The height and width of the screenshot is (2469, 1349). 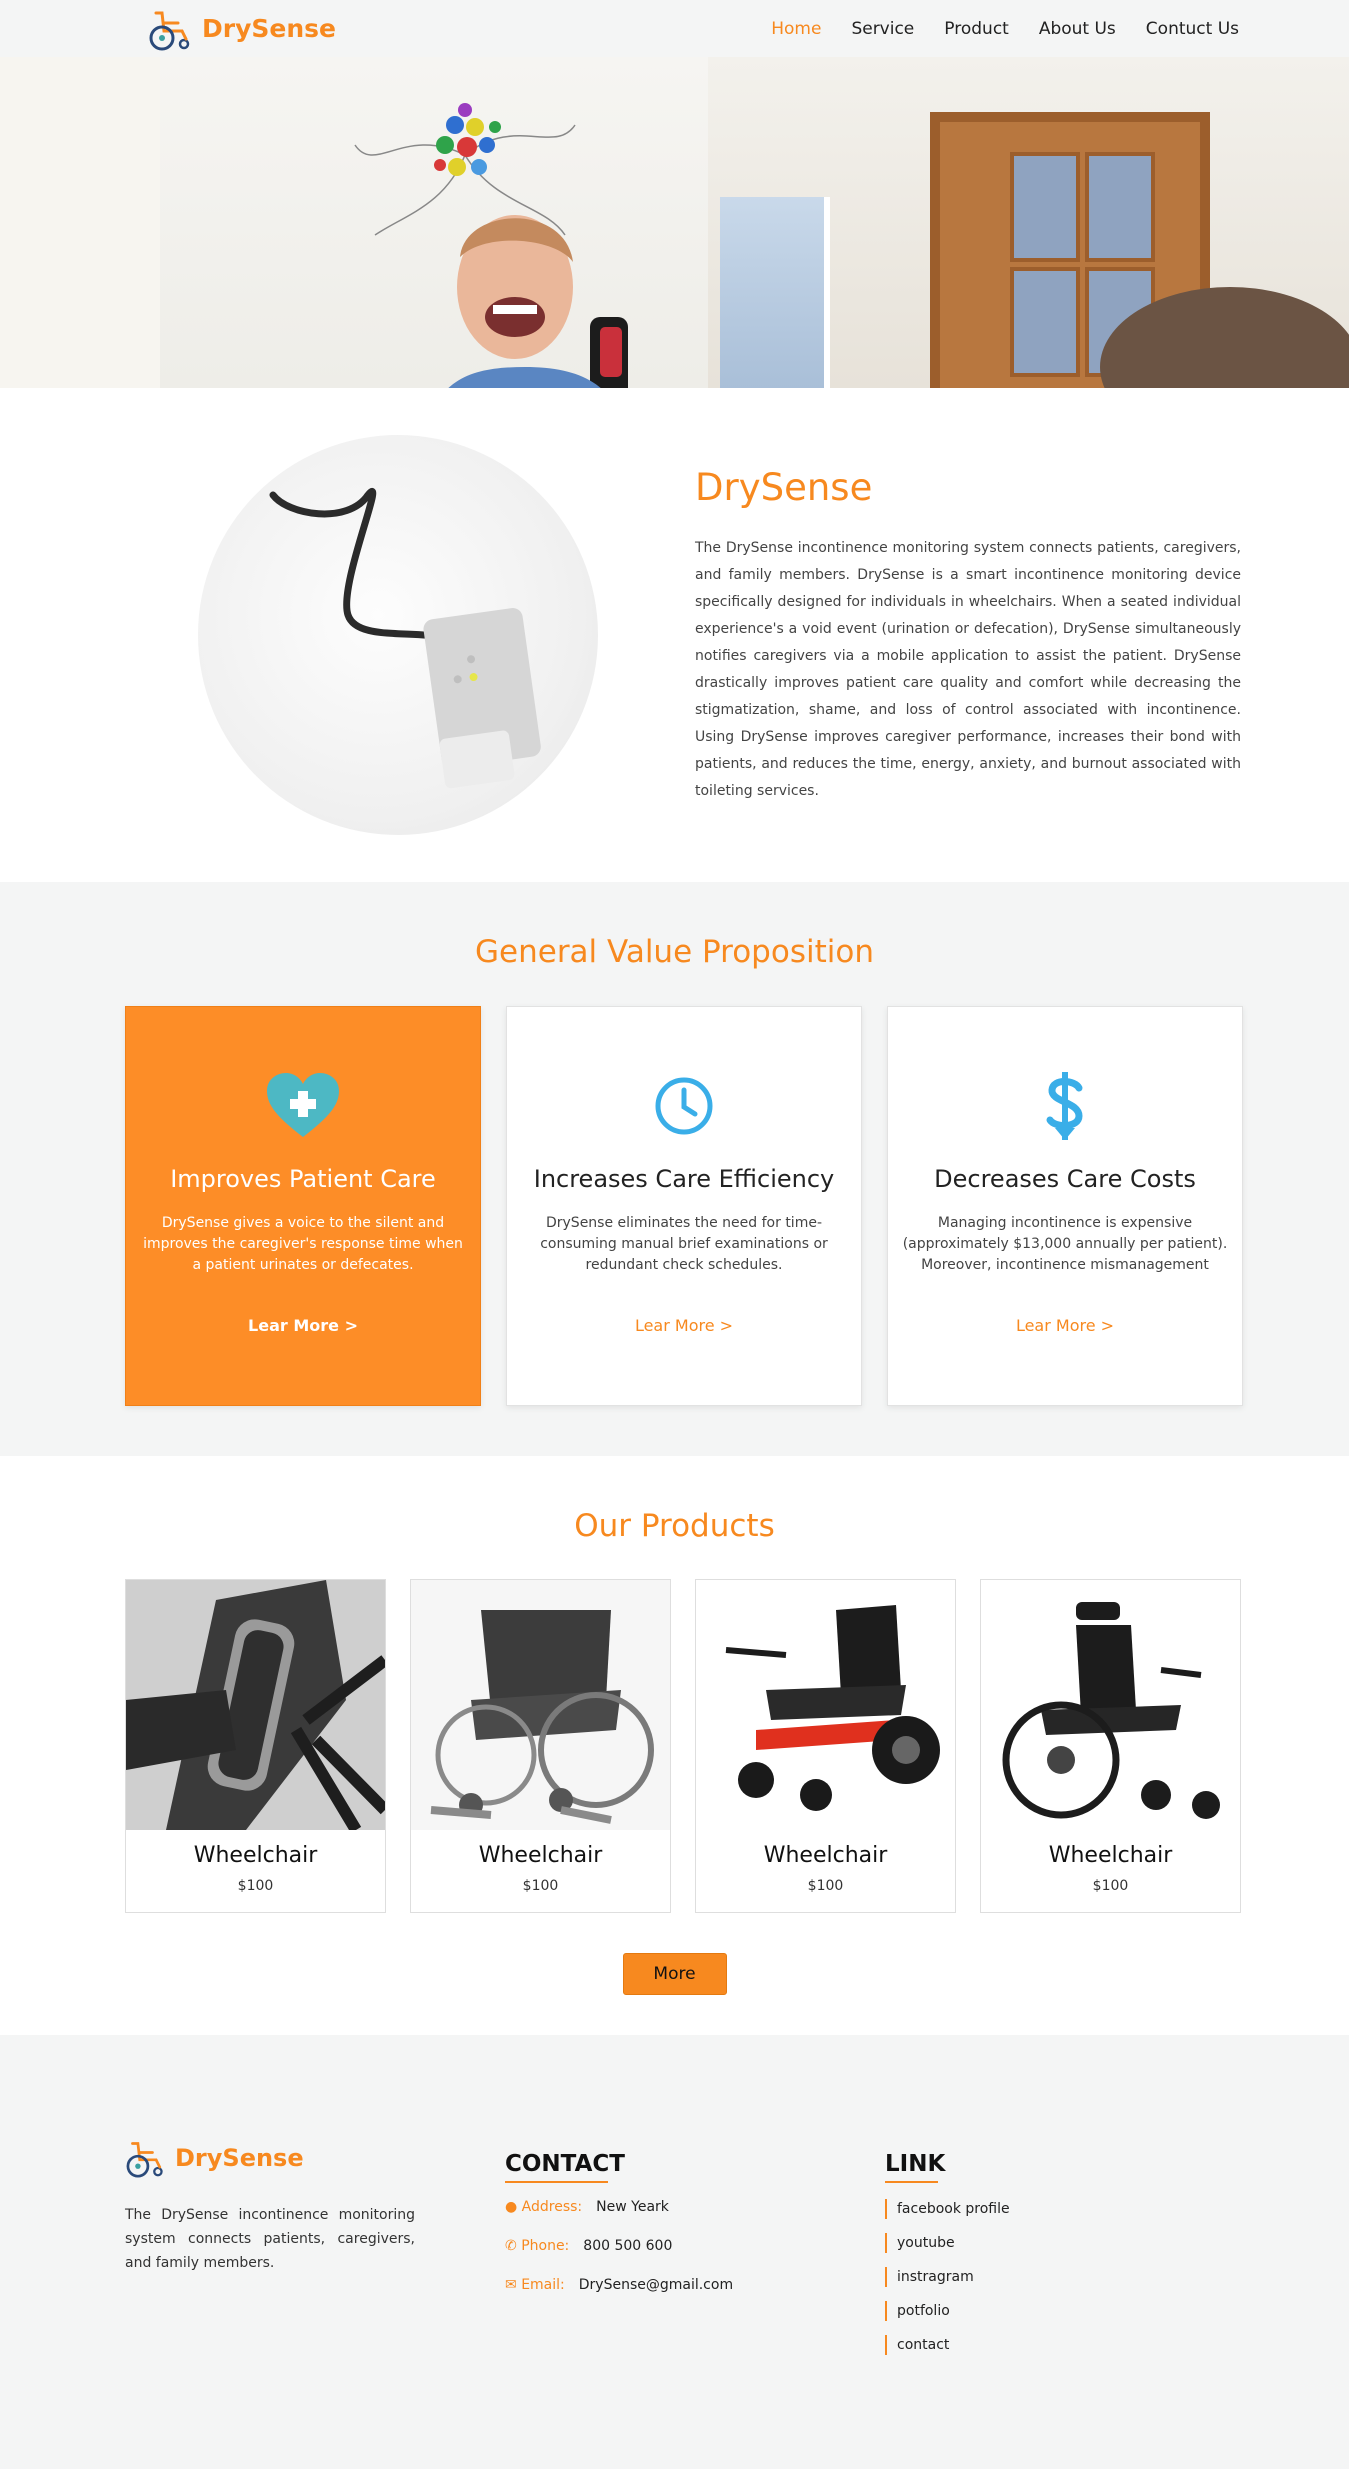 I want to click on footer-brand-name: DrySense, so click(x=239, y=2158).